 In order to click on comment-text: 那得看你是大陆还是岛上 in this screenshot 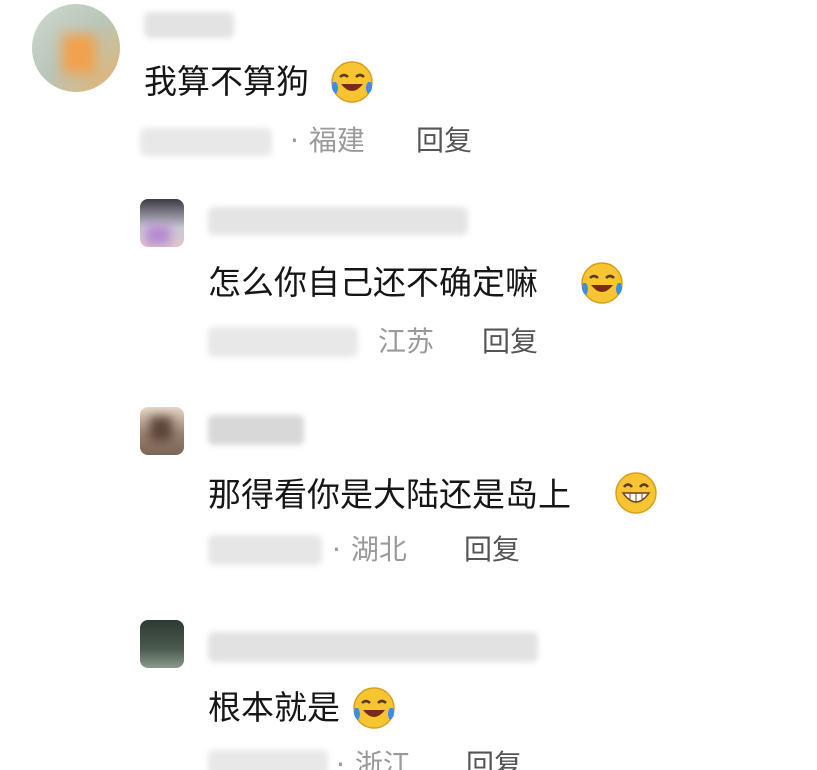, I will do `click(389, 494)`.